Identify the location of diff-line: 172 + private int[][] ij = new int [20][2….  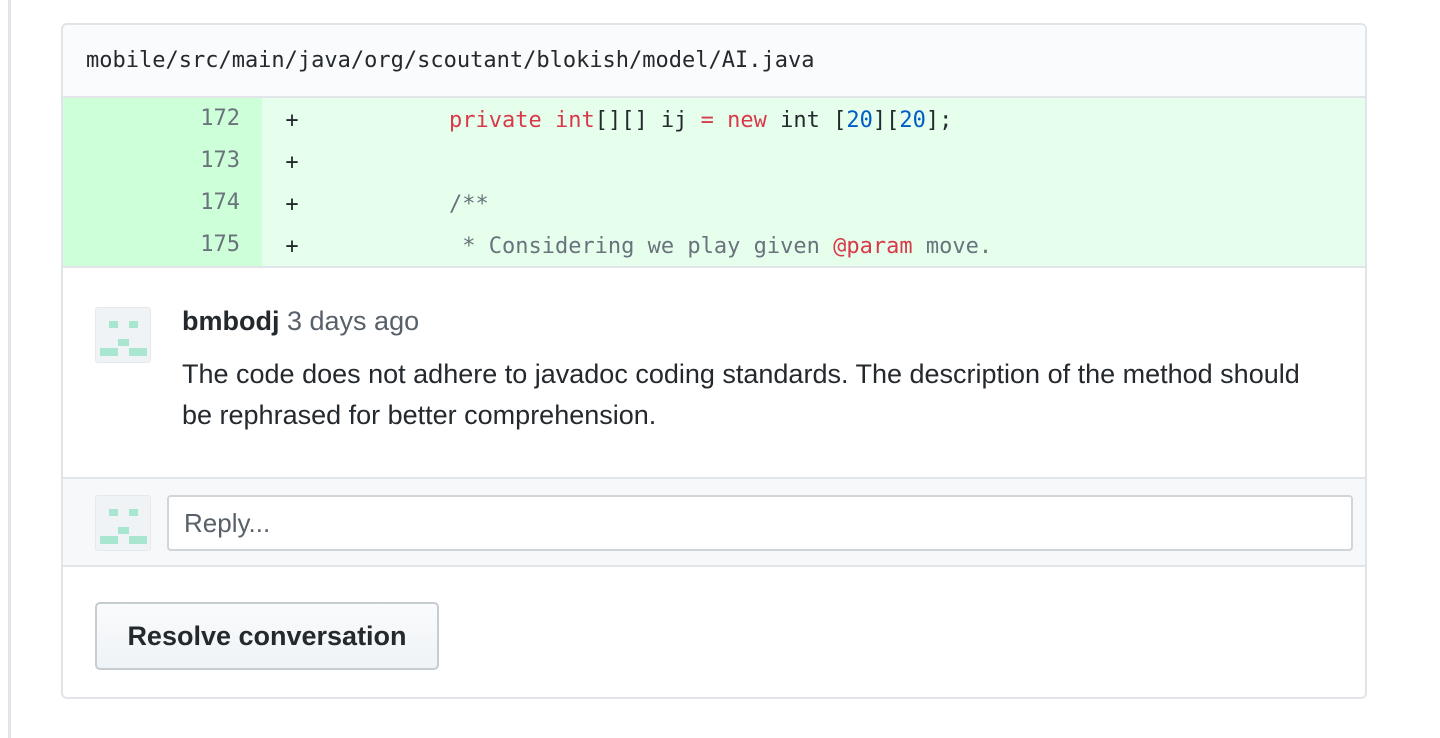
(714, 119).